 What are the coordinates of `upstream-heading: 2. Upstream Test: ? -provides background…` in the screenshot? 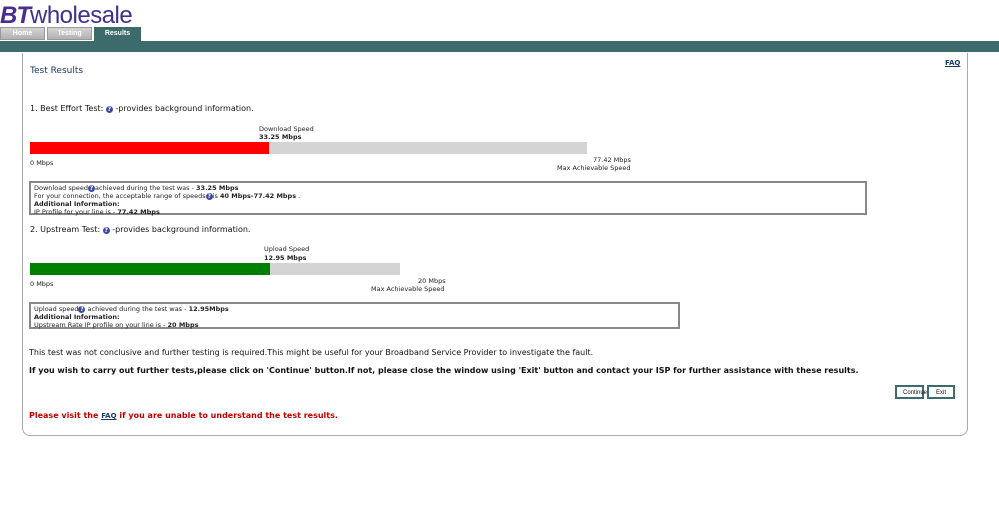 It's located at (140, 229).